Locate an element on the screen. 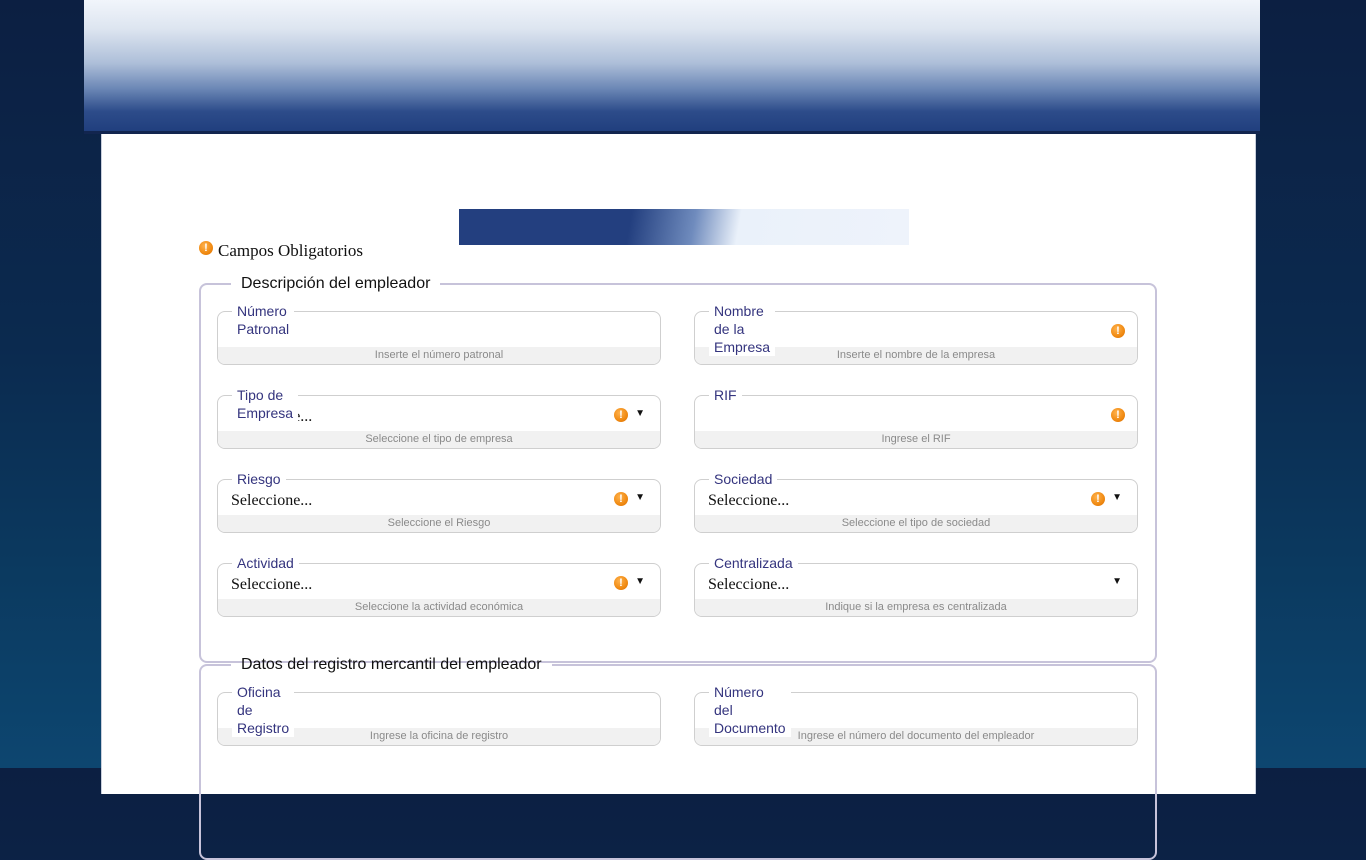 This screenshot has height=860, width=1366. field-label: Riesgo is located at coordinates (259, 479).